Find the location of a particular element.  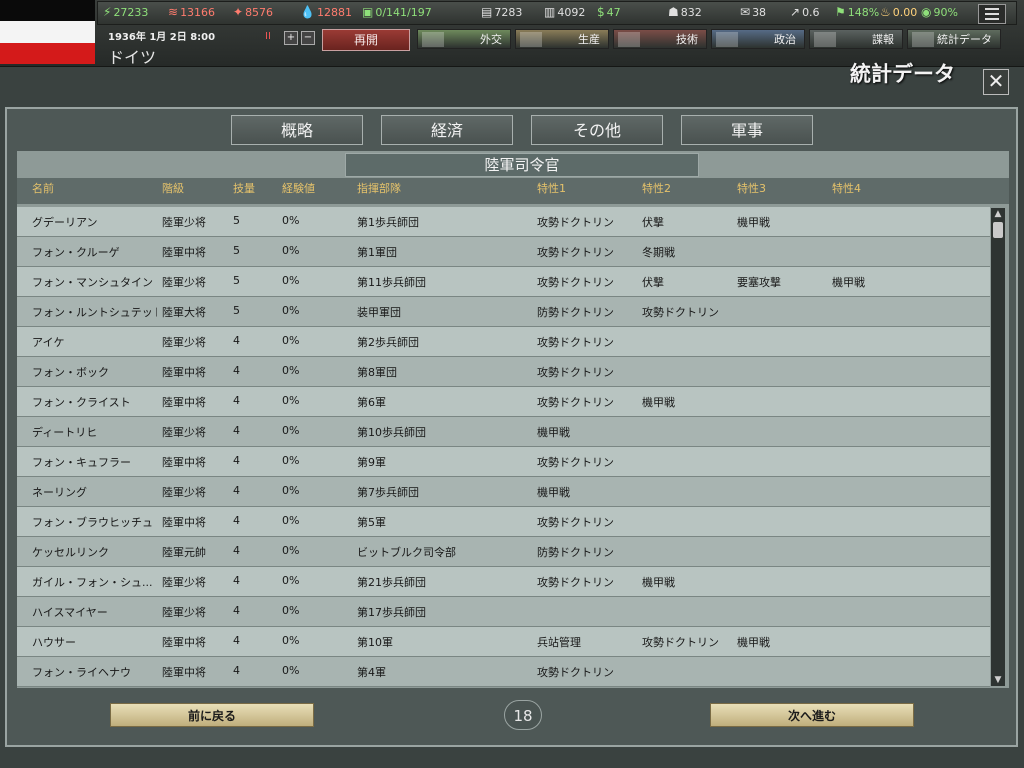

table-row: ディートリヒ 陸軍少将 4 0% 第10歩兵師団 機甲戦 is located at coordinates (503, 432).